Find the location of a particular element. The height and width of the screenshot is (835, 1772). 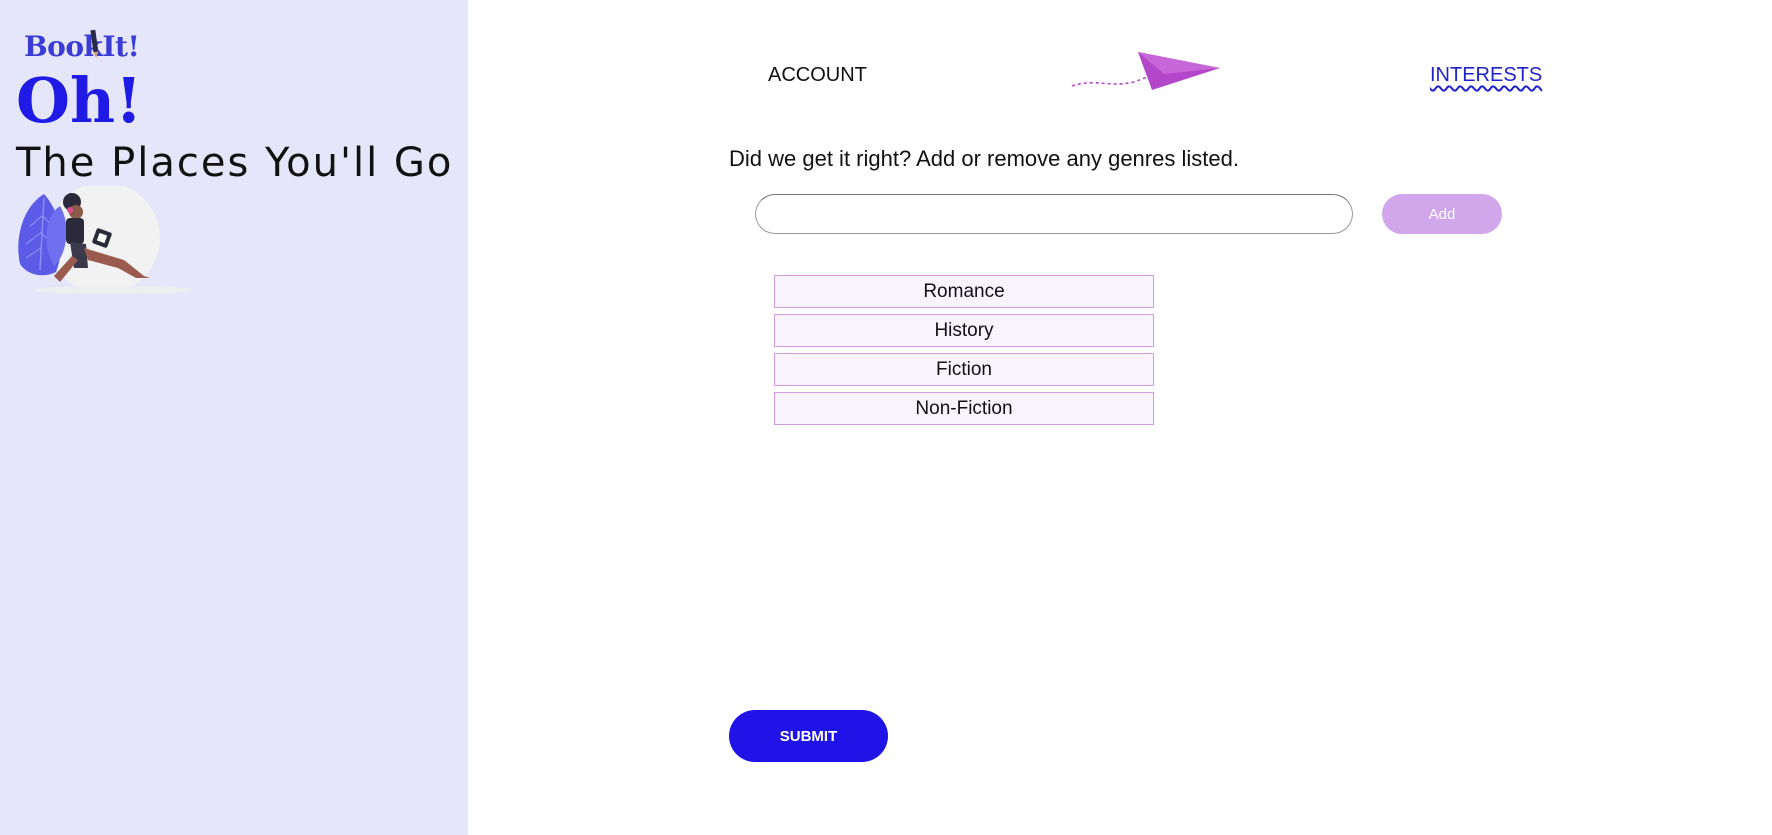

add-genre-button: Add is located at coordinates (1442, 214).